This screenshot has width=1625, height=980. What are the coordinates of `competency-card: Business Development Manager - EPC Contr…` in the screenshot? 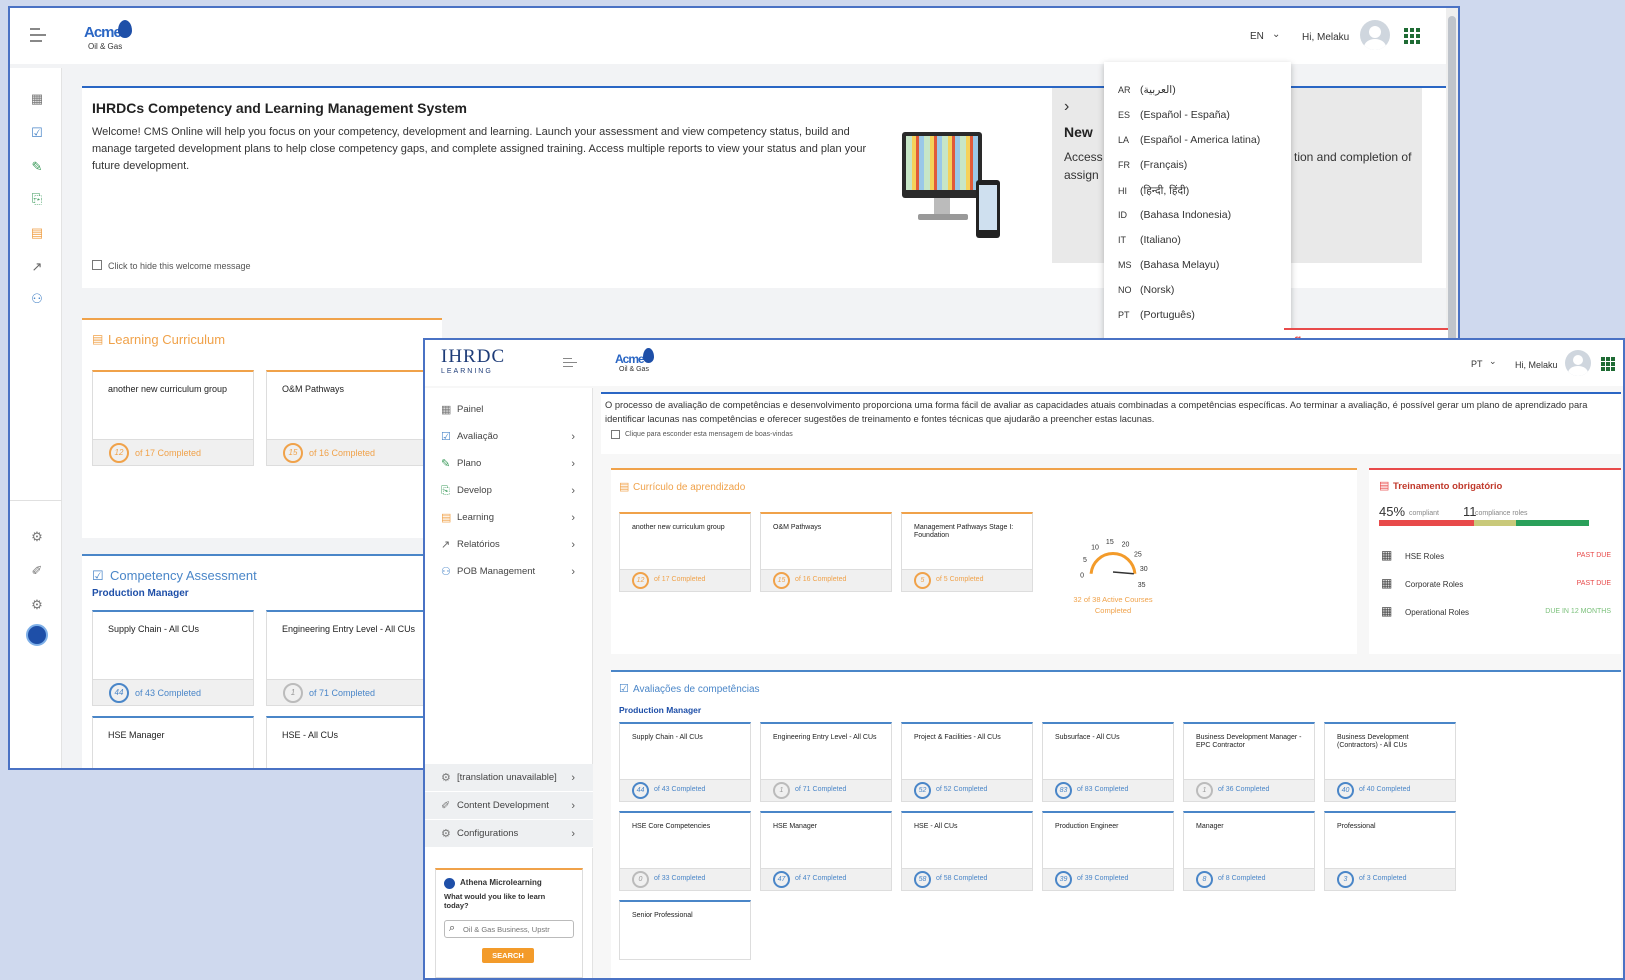 It's located at (1249, 762).